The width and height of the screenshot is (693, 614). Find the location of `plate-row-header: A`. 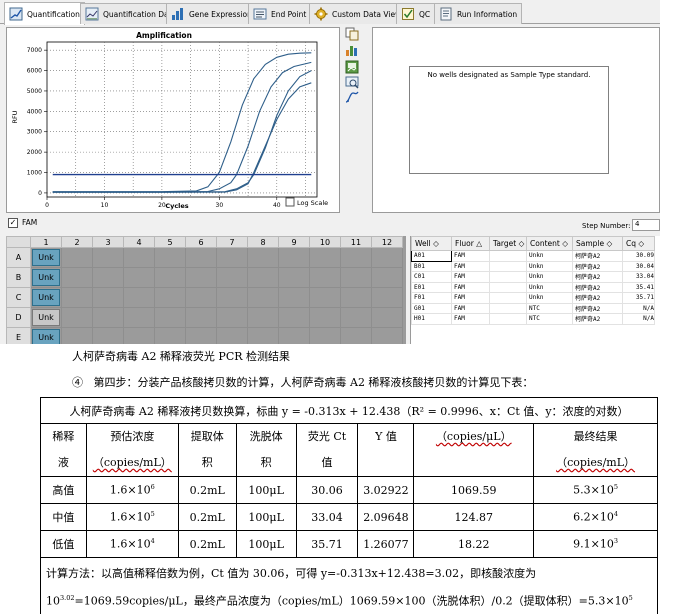

plate-row-header: A is located at coordinates (18, 257).